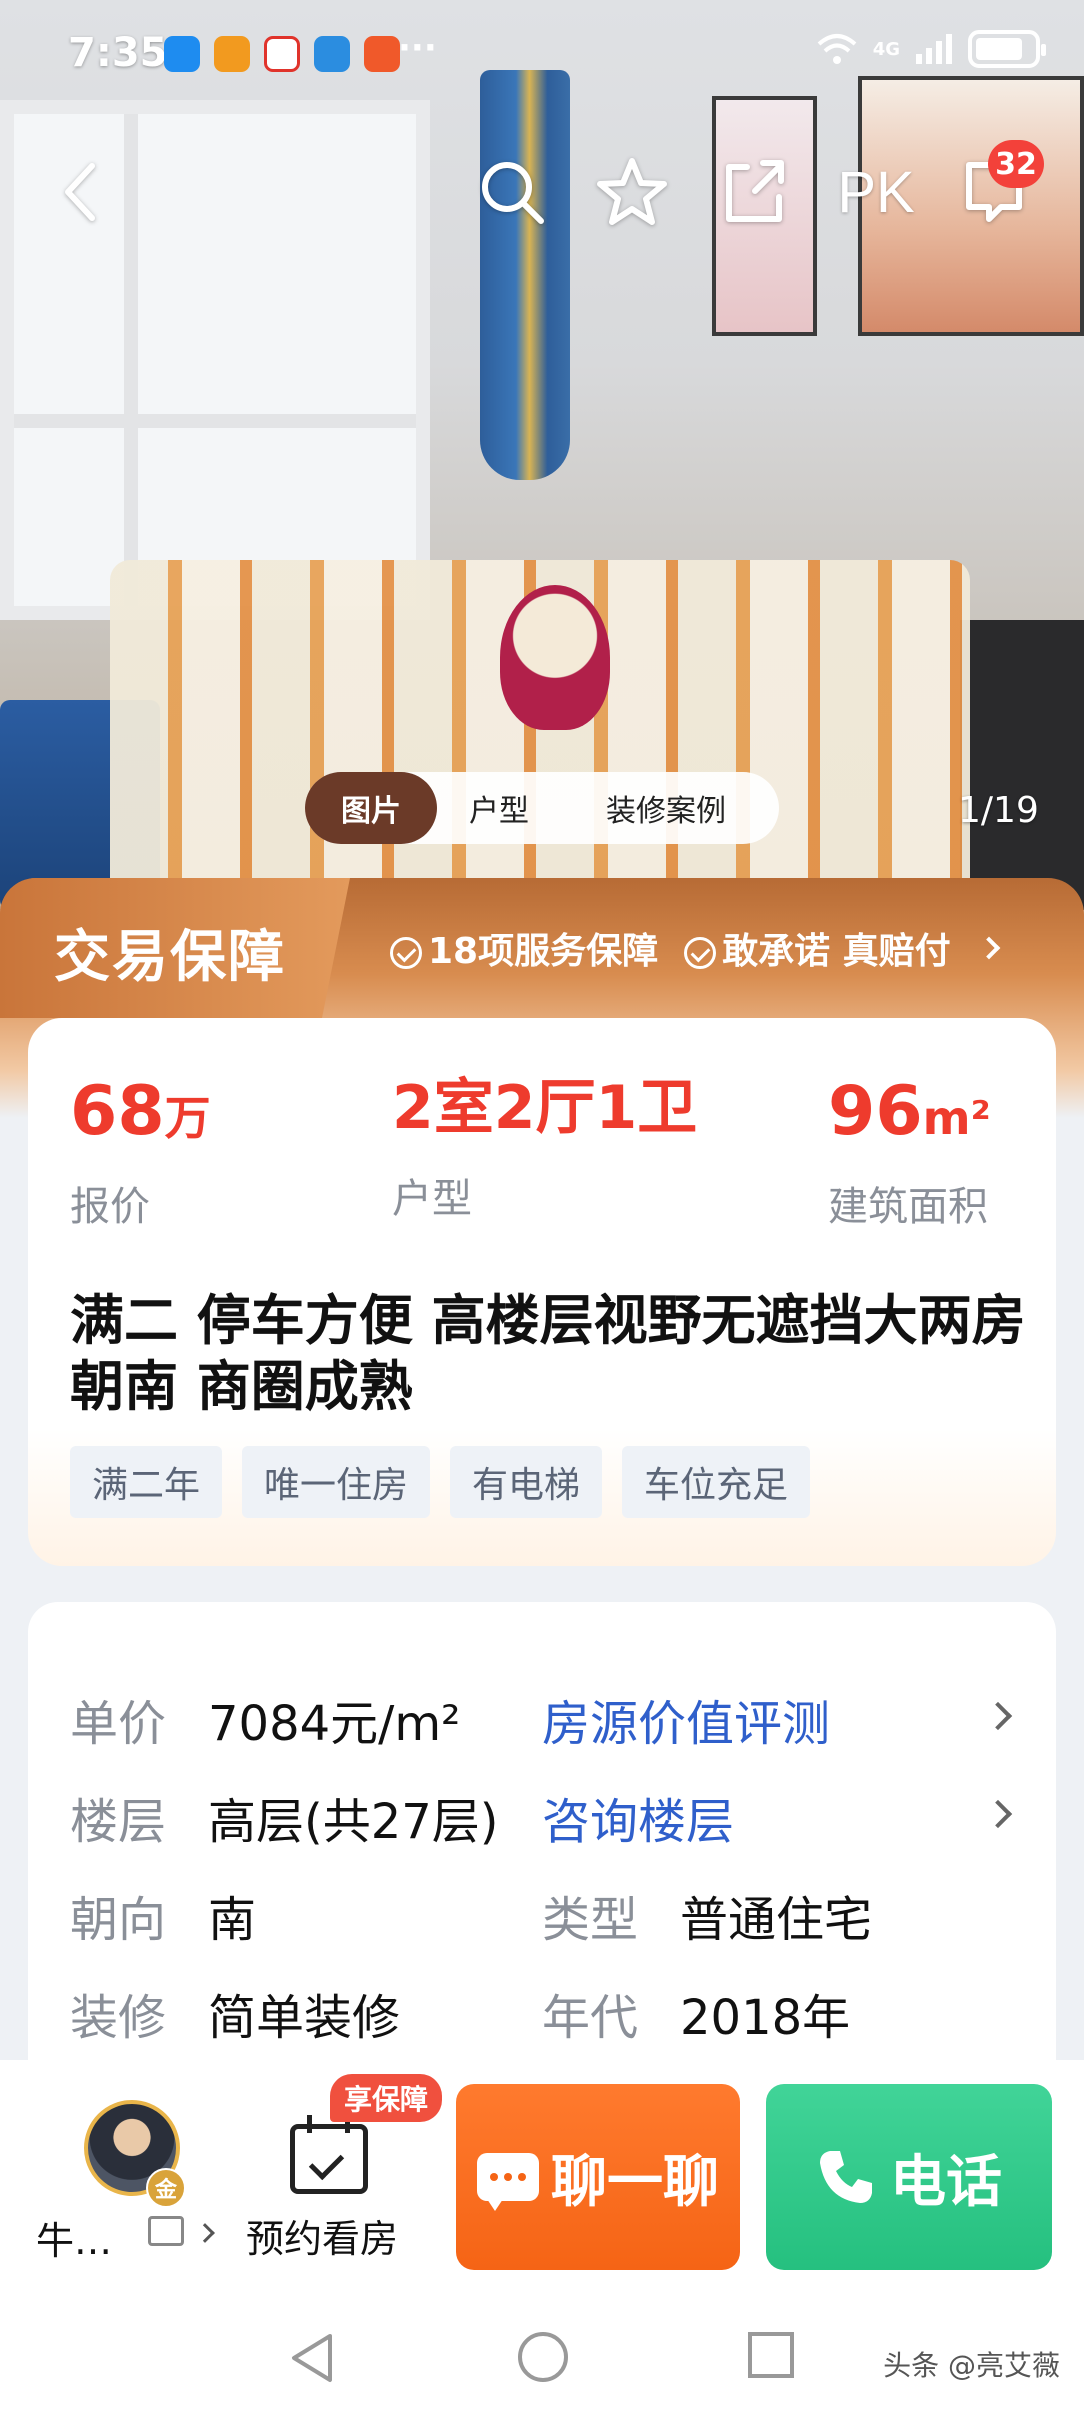  What do you see at coordinates (686, 1719) in the screenshot?
I see `value-assessment-link: 房源价值评测` at bounding box center [686, 1719].